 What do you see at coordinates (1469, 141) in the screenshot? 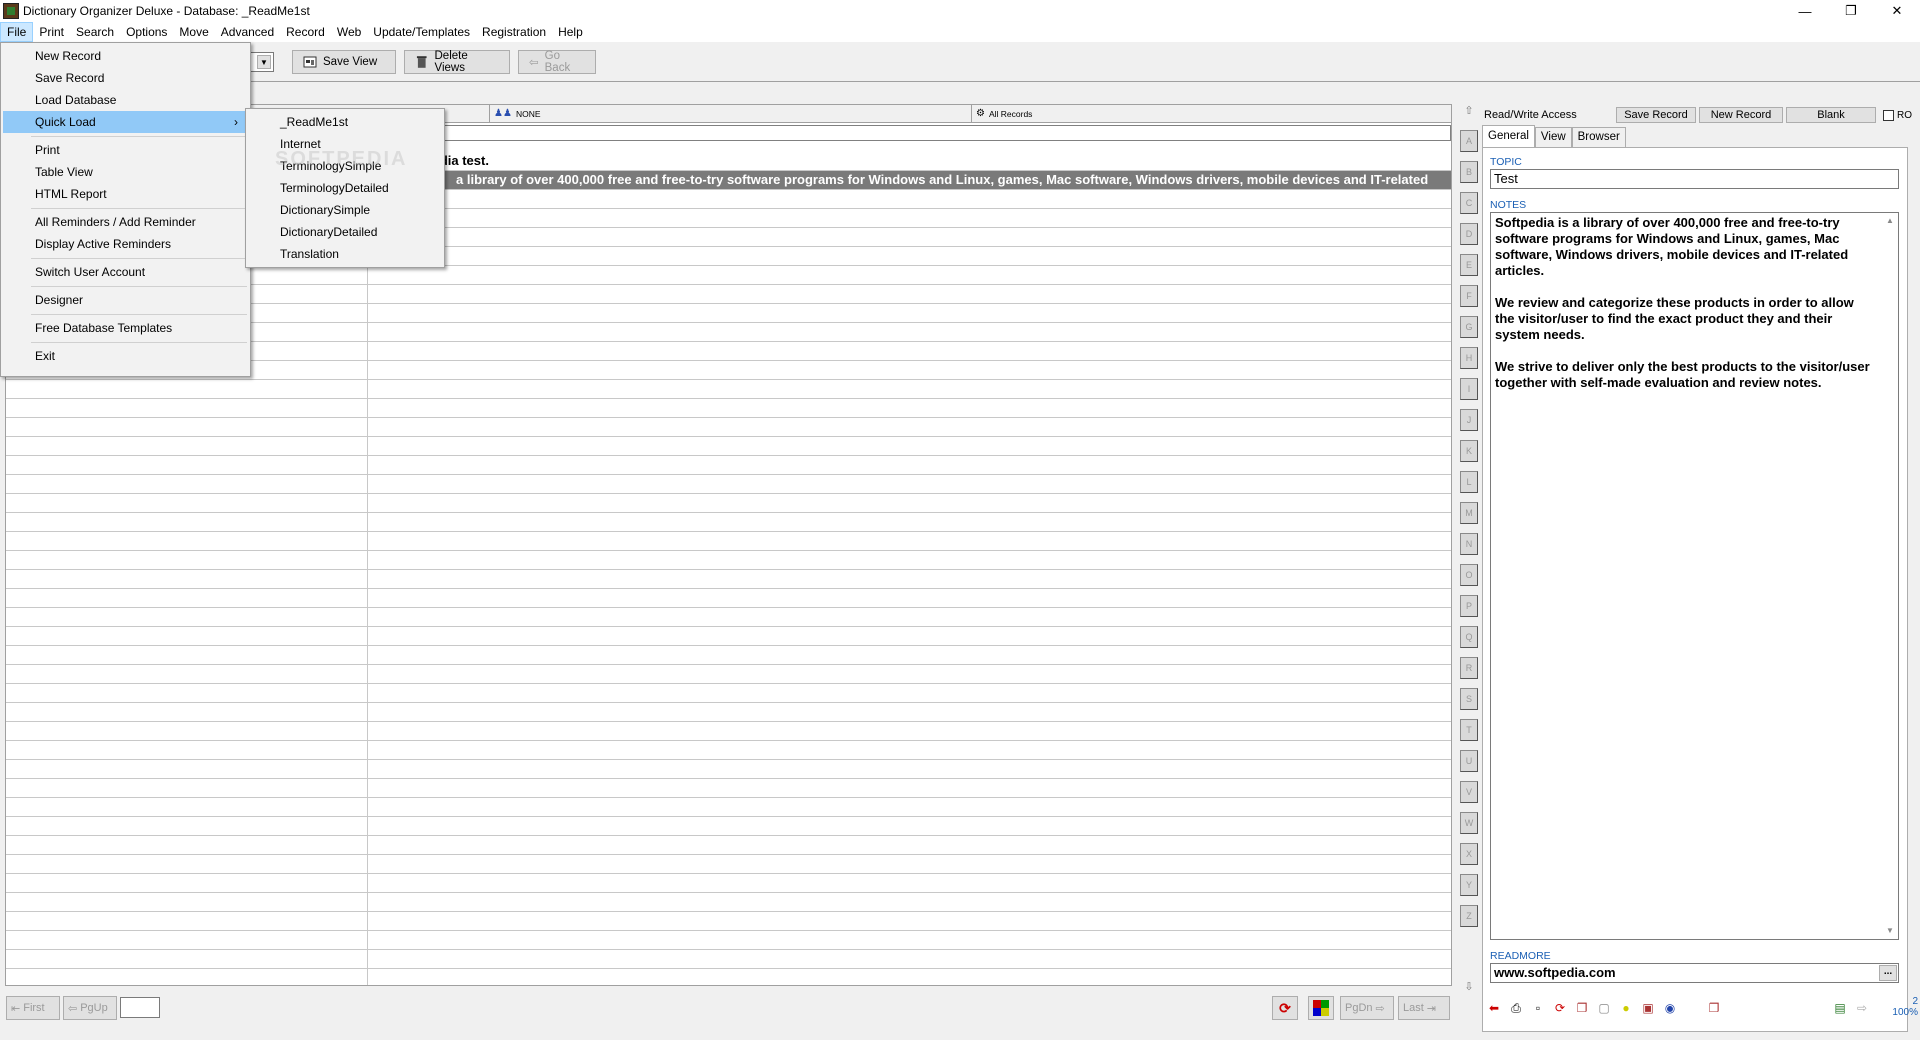
I see `alpha-tab-a: A` at bounding box center [1469, 141].